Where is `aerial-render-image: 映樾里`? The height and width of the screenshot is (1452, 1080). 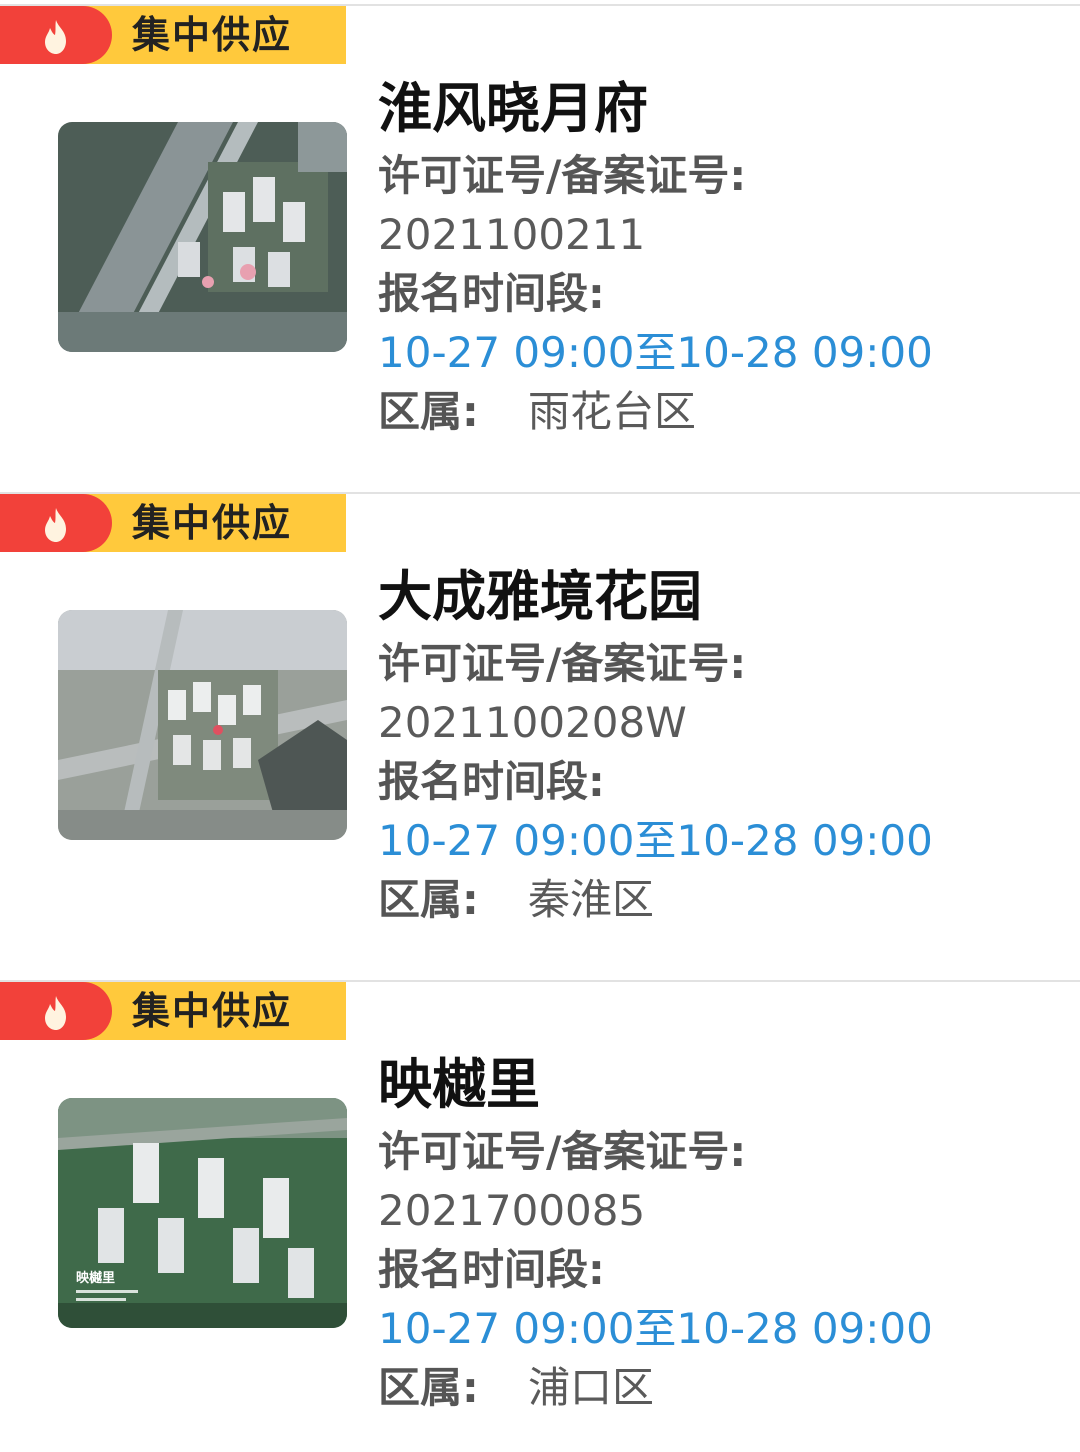 aerial-render-image: 映樾里 is located at coordinates (202, 1213).